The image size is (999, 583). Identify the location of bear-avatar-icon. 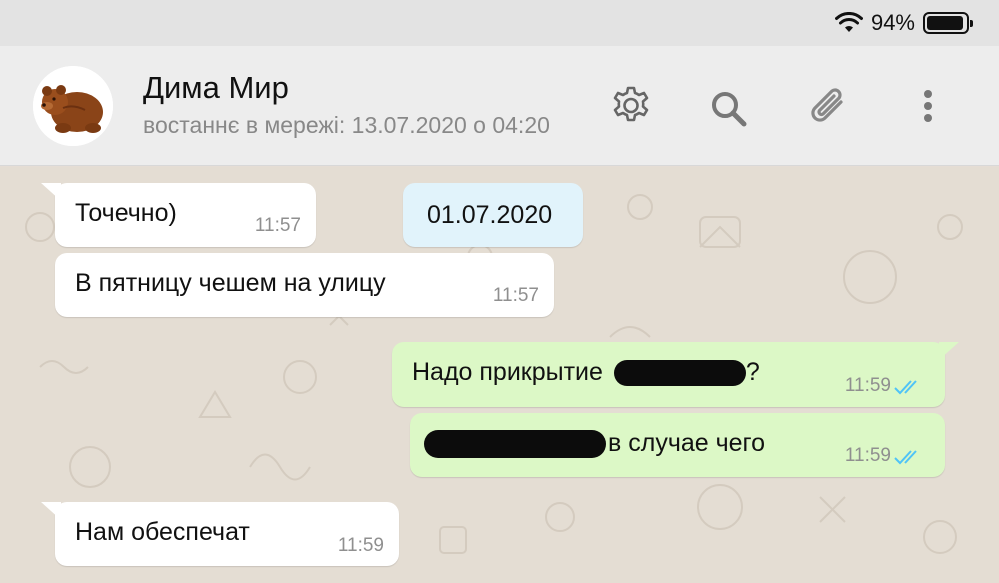
(73, 106).